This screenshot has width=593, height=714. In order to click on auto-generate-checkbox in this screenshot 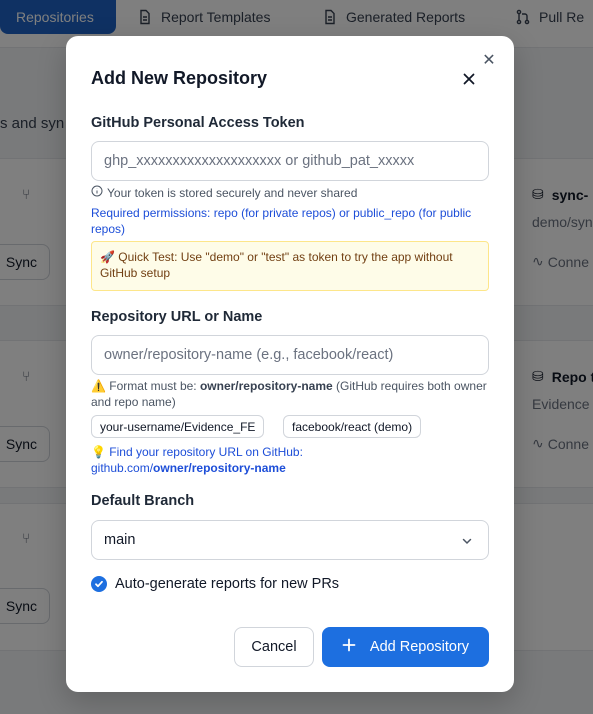, I will do `click(99, 584)`.